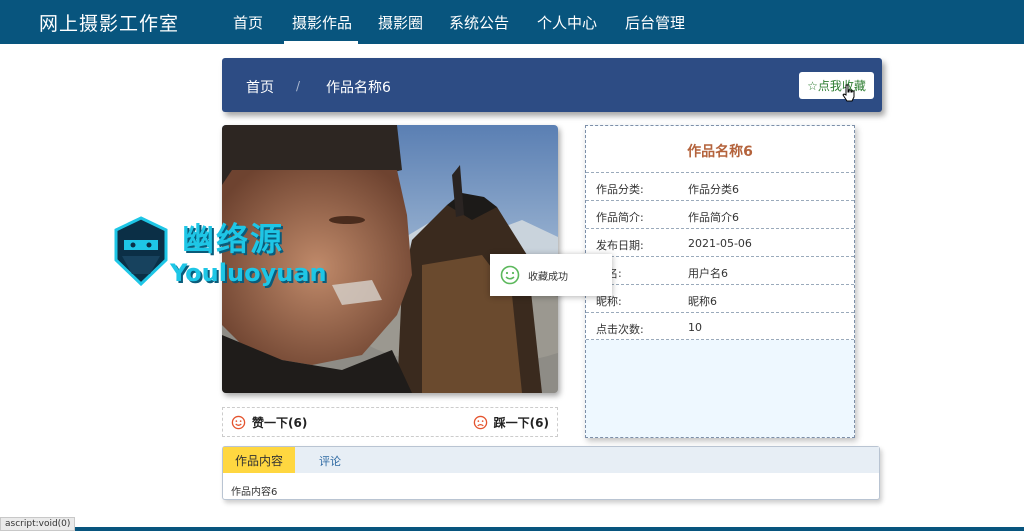  Describe the element at coordinates (322, 22) in the screenshot. I see `nav-item-works: 摄影作品` at that location.